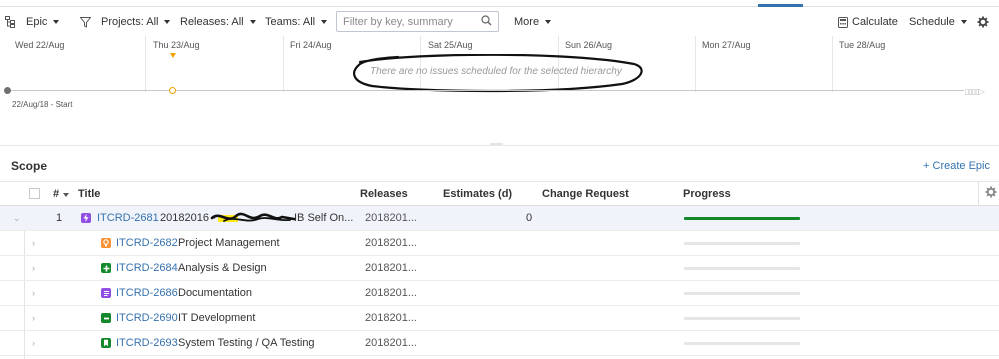  Describe the element at coordinates (218, 22) in the screenshot. I see `releases-filter: Releases: All` at that location.